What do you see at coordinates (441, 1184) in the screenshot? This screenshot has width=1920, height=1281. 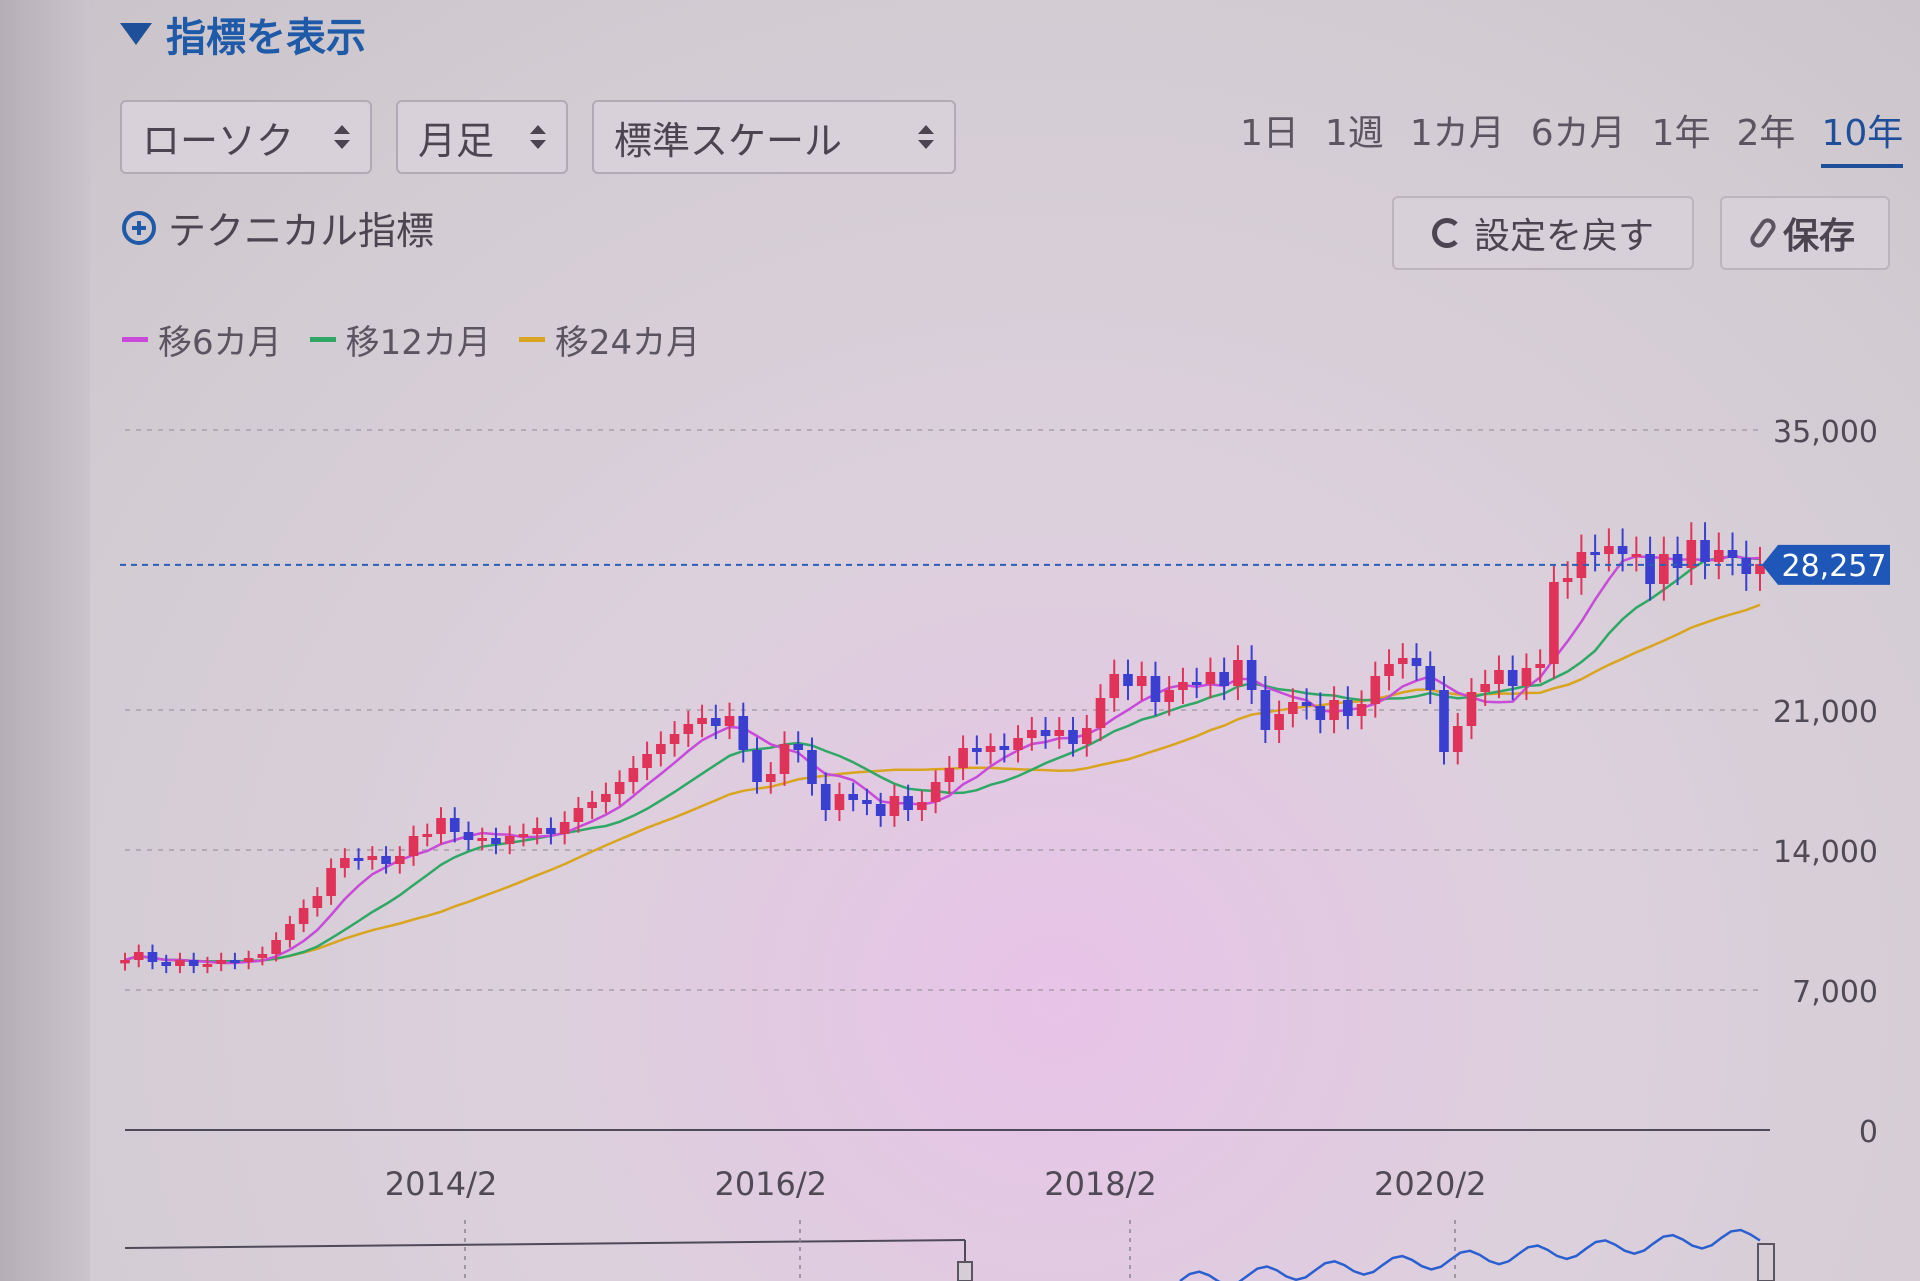 I see `x-tick-label: 2014/2` at bounding box center [441, 1184].